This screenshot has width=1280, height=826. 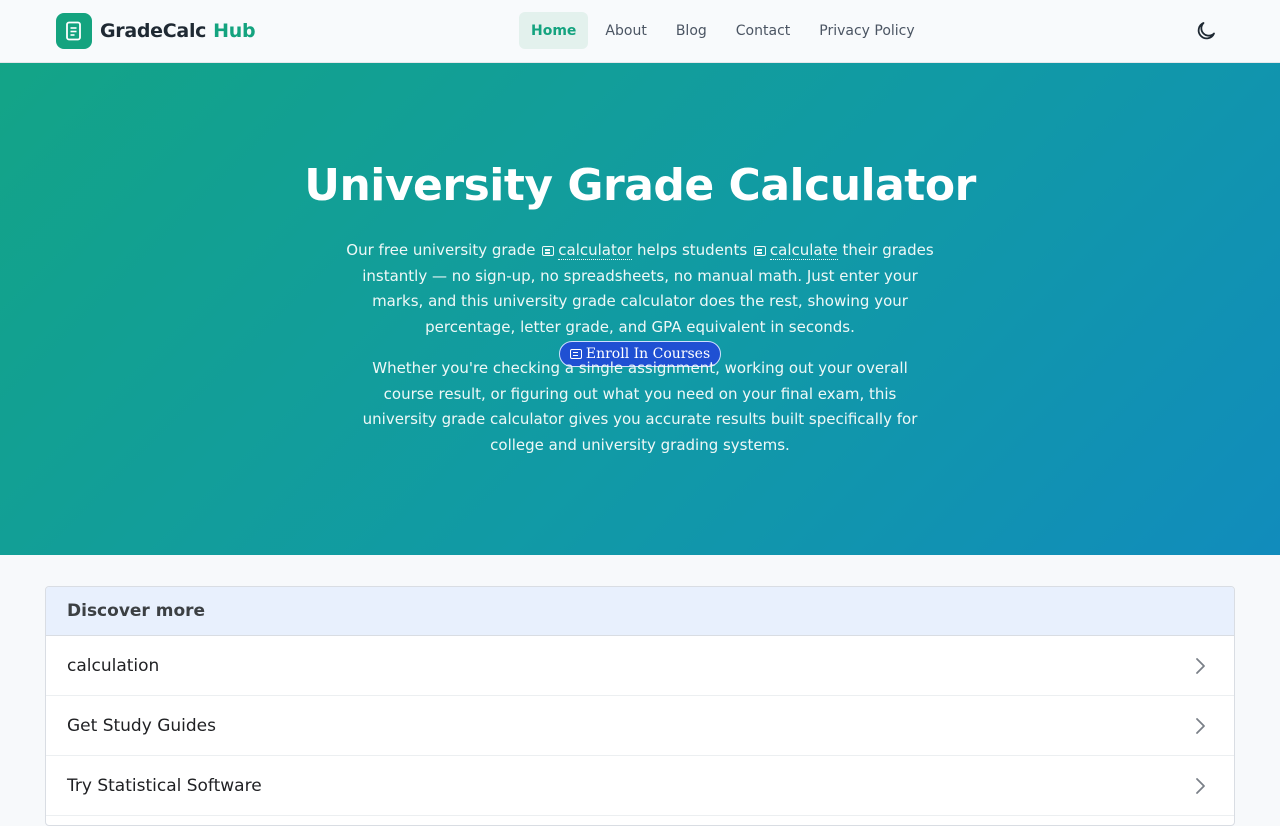 What do you see at coordinates (74, 31) in the screenshot?
I see `document-icon` at bounding box center [74, 31].